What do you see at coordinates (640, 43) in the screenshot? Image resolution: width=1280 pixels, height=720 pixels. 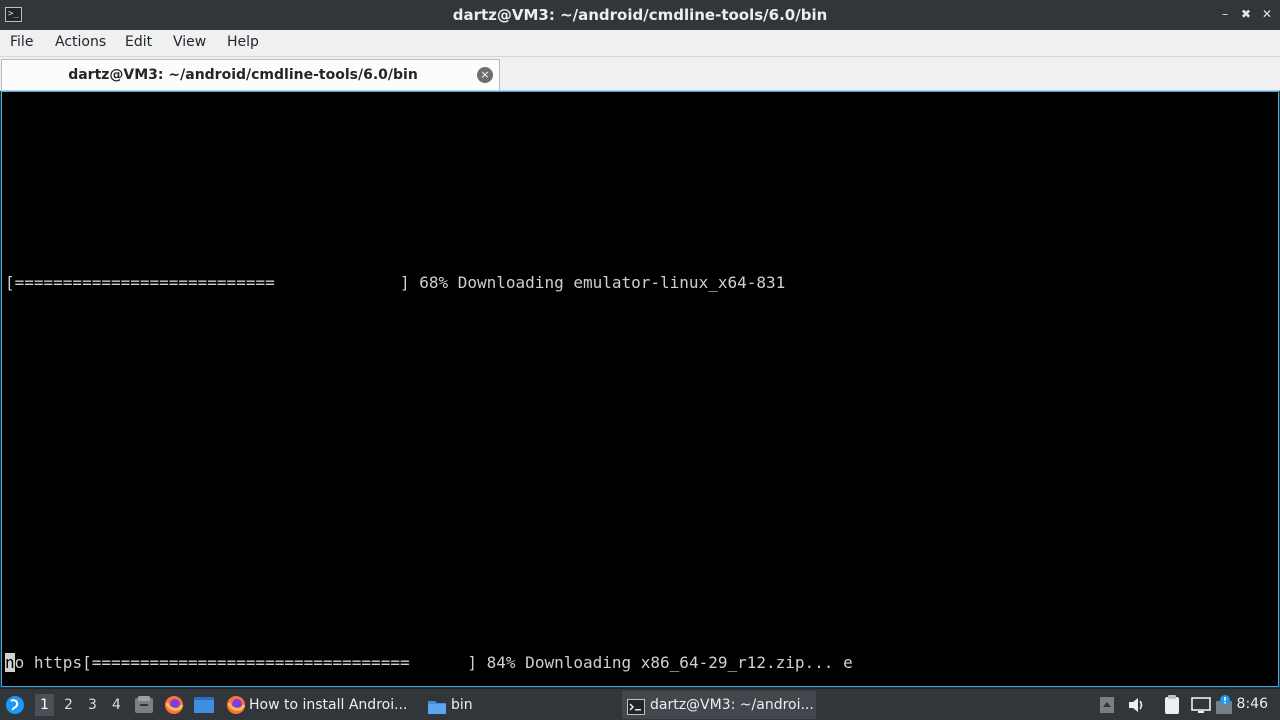 I see `menu-bar: File Actions Edit View Help` at bounding box center [640, 43].